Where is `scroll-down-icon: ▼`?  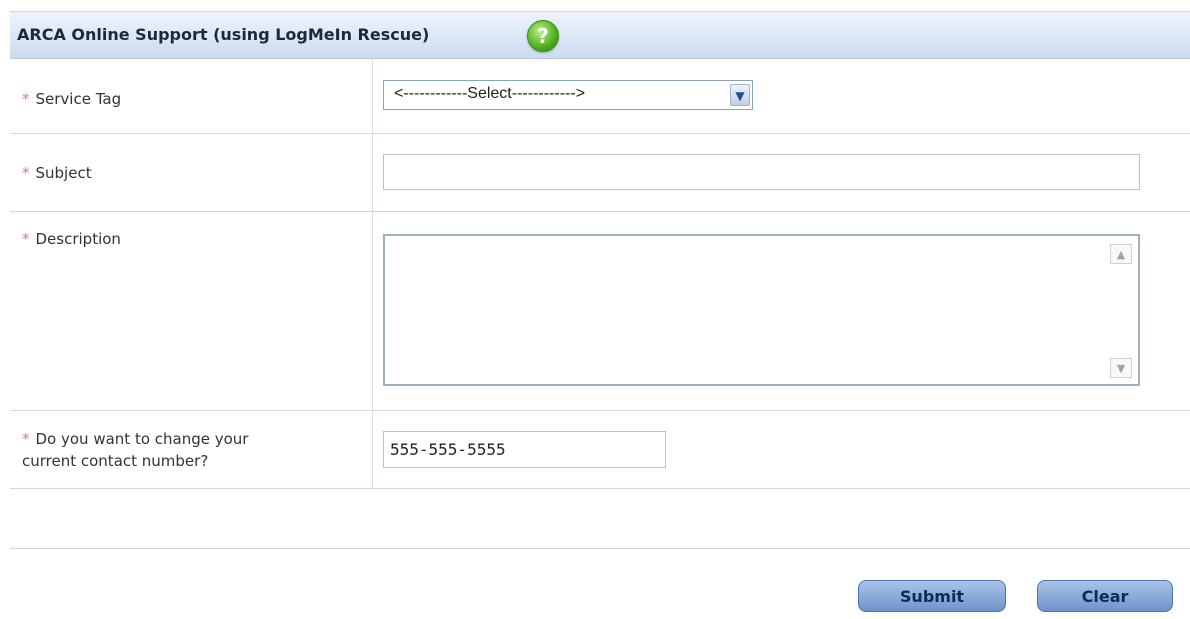
scroll-down-icon: ▼ is located at coordinates (1121, 368).